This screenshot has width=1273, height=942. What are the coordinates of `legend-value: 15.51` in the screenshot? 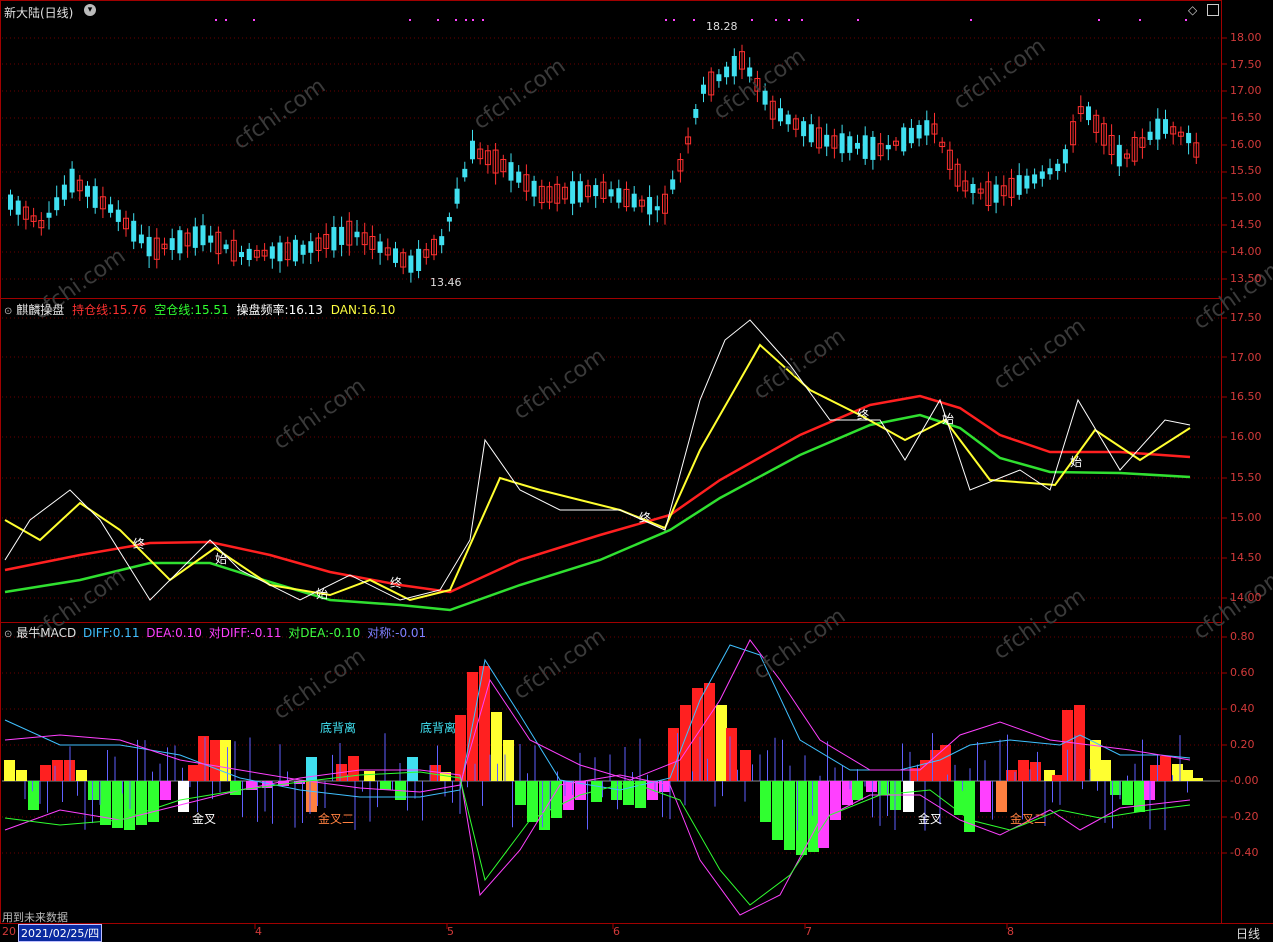 It's located at (211, 310).